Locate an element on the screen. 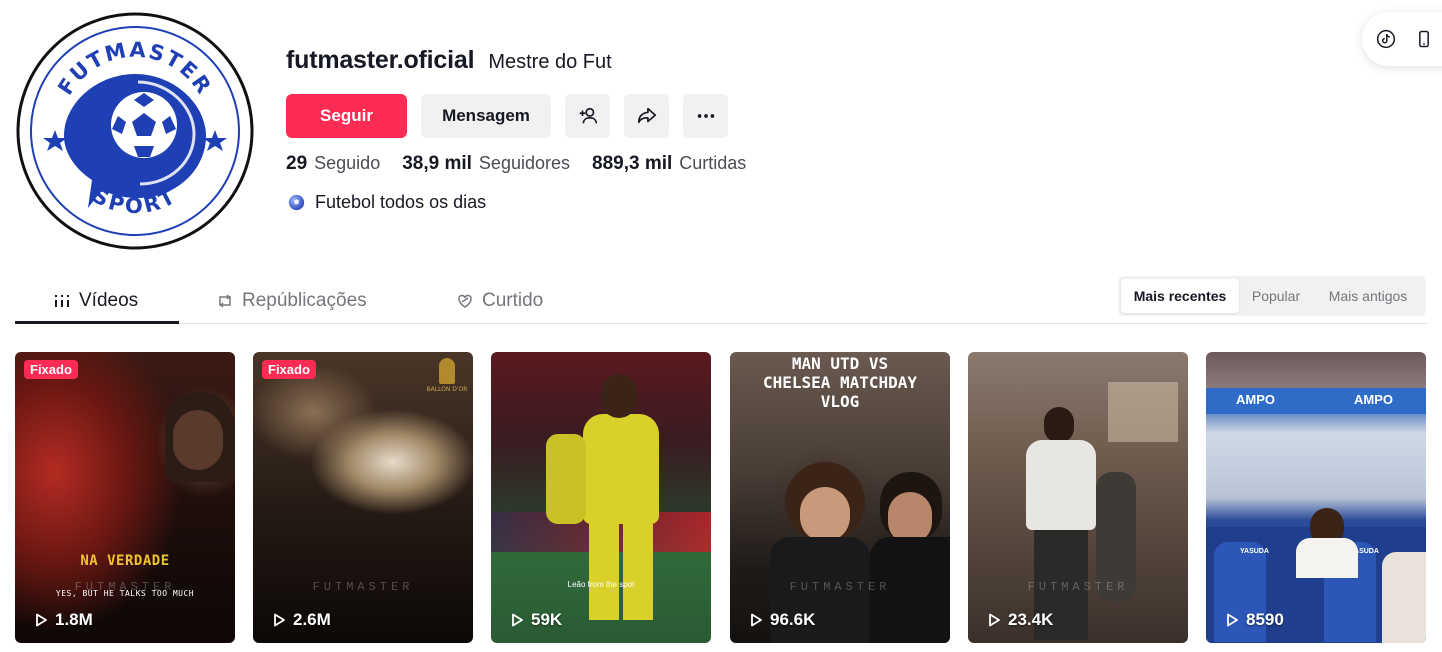  profile-avatar: FUTMASTER SPORT is located at coordinates (135, 131).